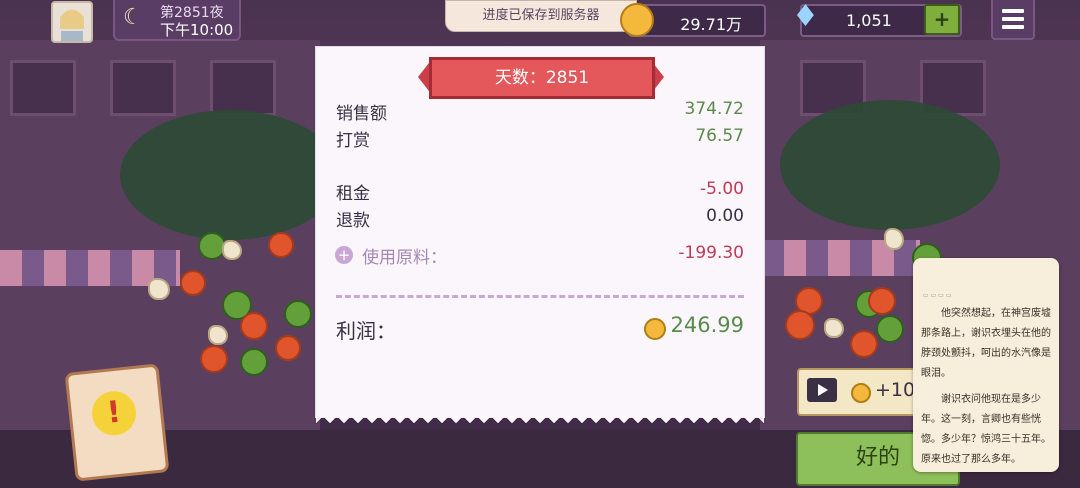  I want to click on coin-amount: 29.71万, so click(711, 24).